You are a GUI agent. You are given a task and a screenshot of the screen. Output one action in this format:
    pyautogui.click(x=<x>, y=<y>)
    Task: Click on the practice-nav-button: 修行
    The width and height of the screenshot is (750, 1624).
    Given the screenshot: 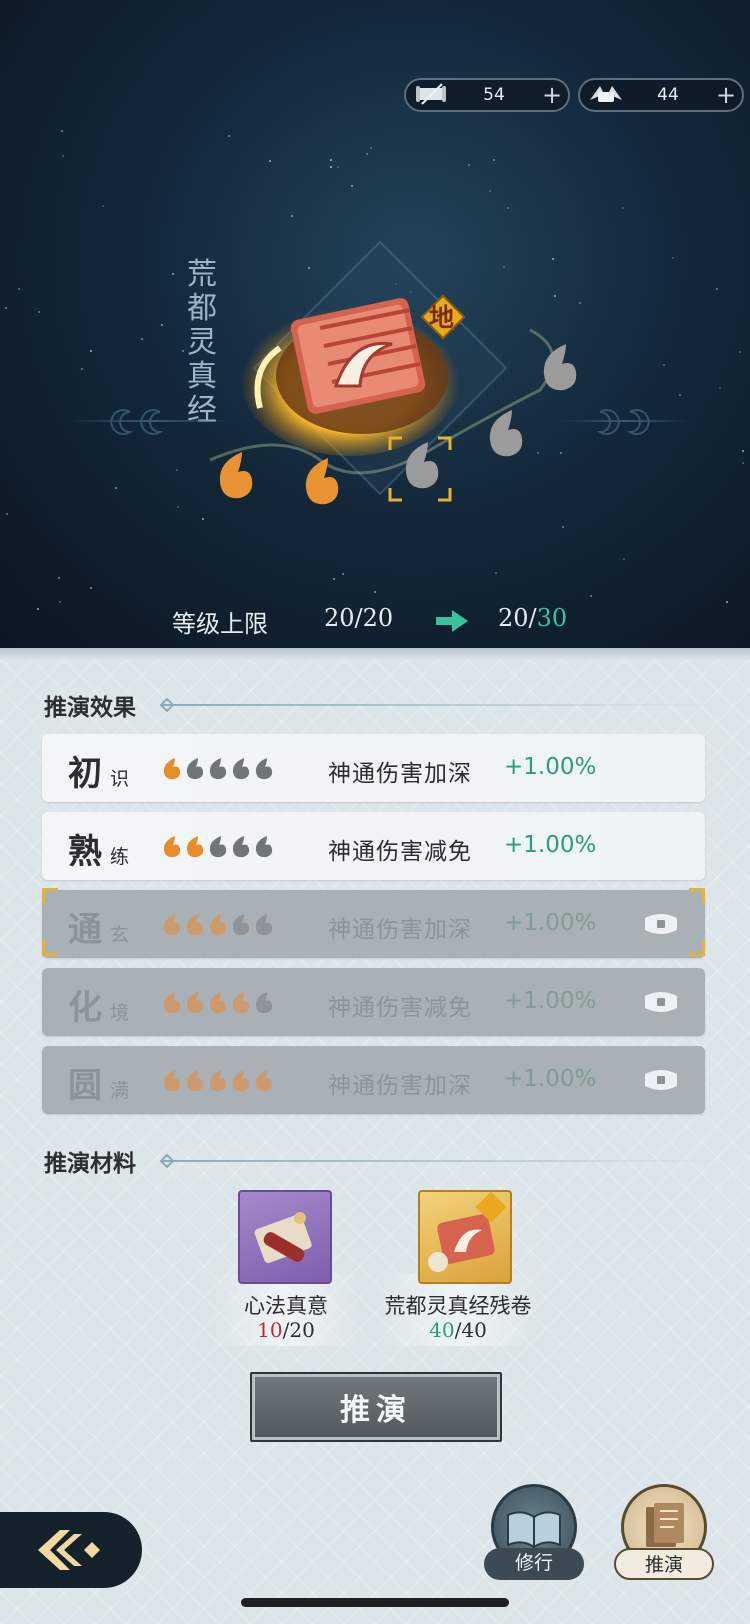 What is the action you would take?
    pyautogui.click(x=534, y=1532)
    